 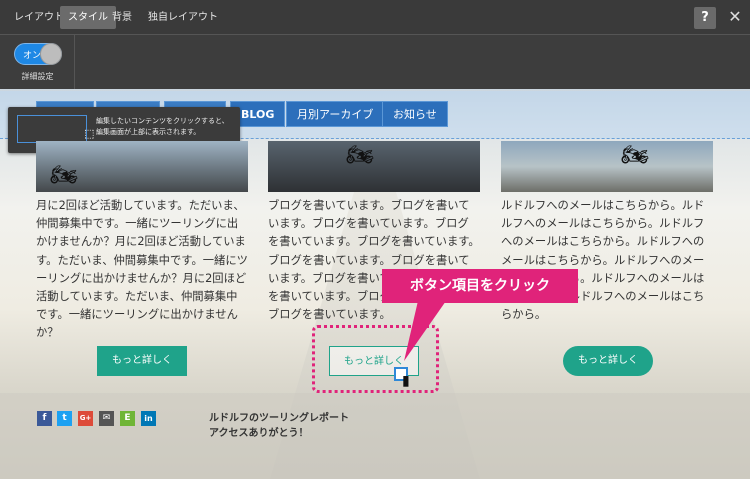 I want to click on advanced-settings-panel: オン 詳細設定, so click(x=37, y=62).